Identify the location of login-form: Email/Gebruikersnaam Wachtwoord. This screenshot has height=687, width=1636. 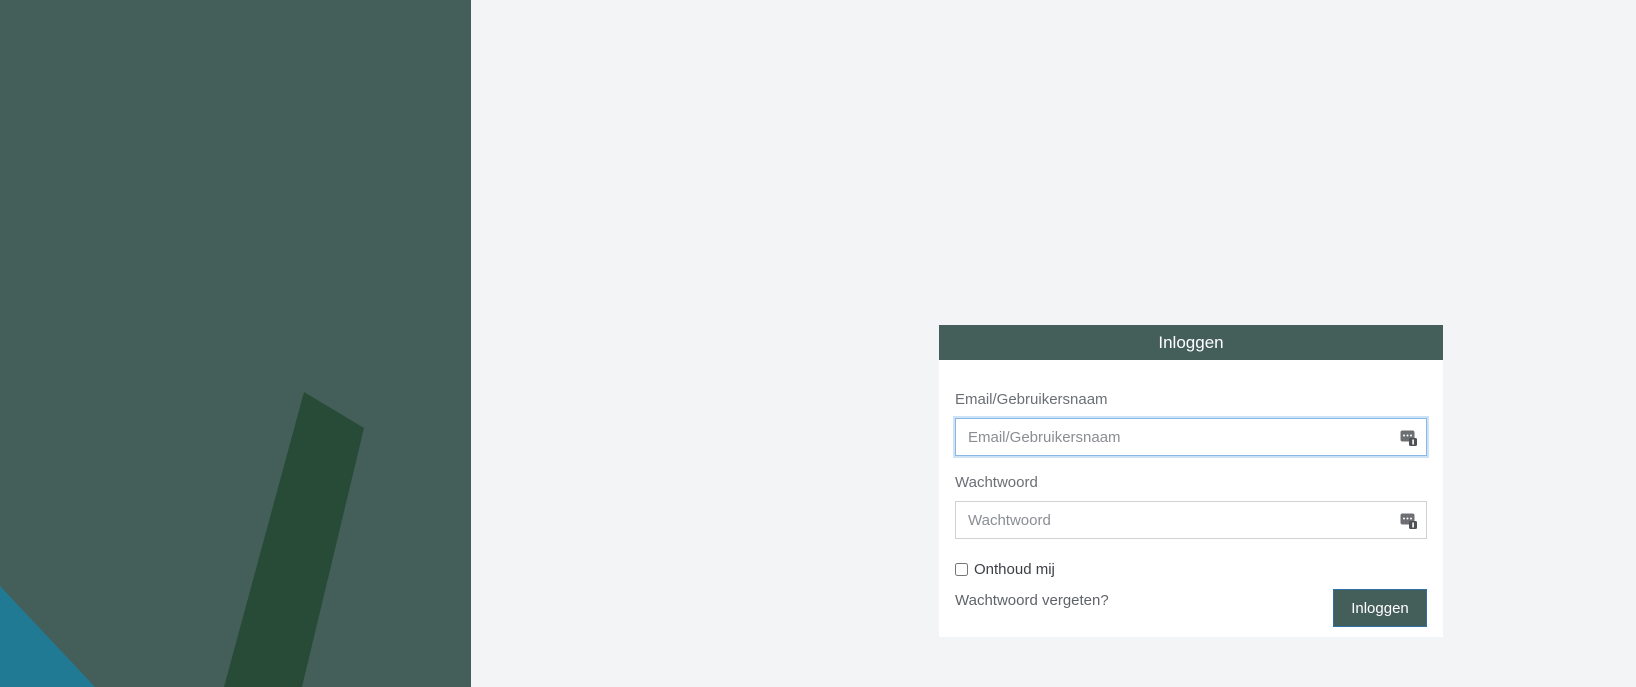
(1191, 510).